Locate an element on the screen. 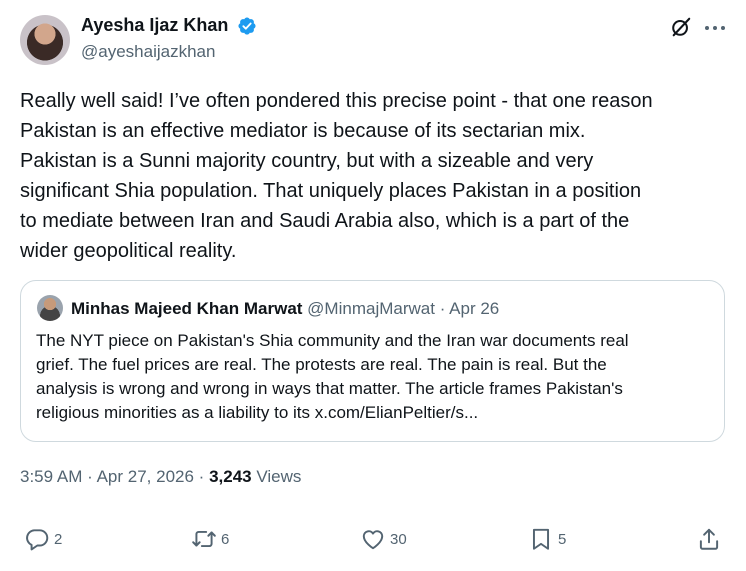  bookmark-icon is located at coordinates (541, 539).